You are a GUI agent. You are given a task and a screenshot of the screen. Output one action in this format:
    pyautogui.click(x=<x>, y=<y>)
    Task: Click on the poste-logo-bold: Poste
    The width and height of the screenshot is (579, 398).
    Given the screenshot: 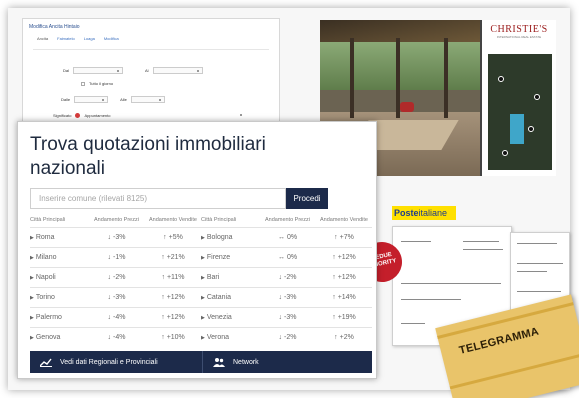 What is the action you would take?
    pyautogui.click(x=406, y=213)
    